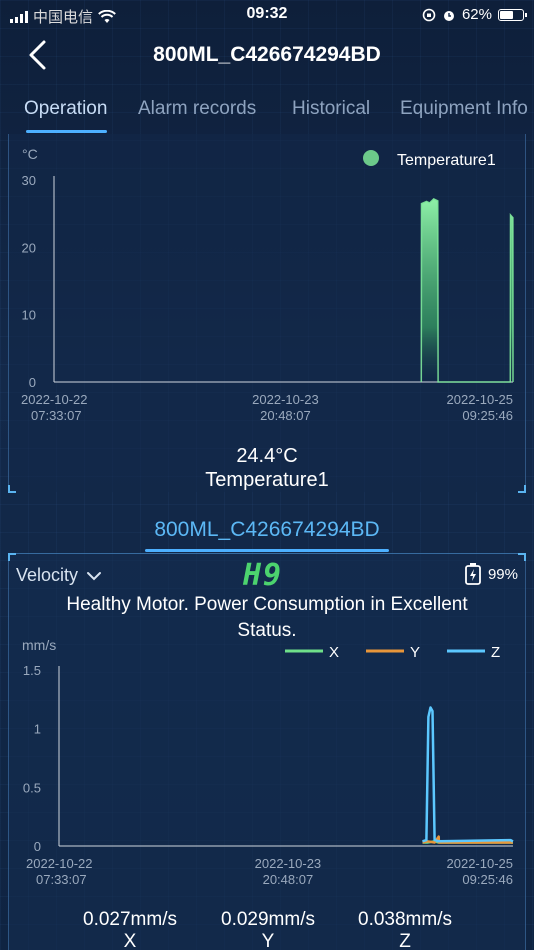 This screenshot has height=950, width=534. I want to click on velocity-x-tick-time: 09:25:46, so click(487, 879).